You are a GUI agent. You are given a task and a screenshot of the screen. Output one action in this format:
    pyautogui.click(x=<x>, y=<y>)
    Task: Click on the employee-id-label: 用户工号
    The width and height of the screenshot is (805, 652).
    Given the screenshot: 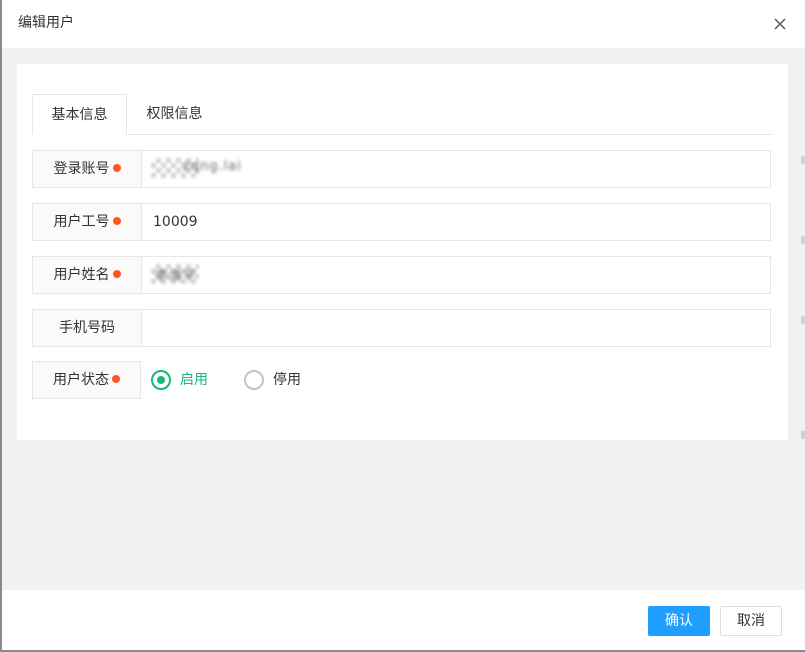 What is the action you would take?
    pyautogui.click(x=87, y=222)
    